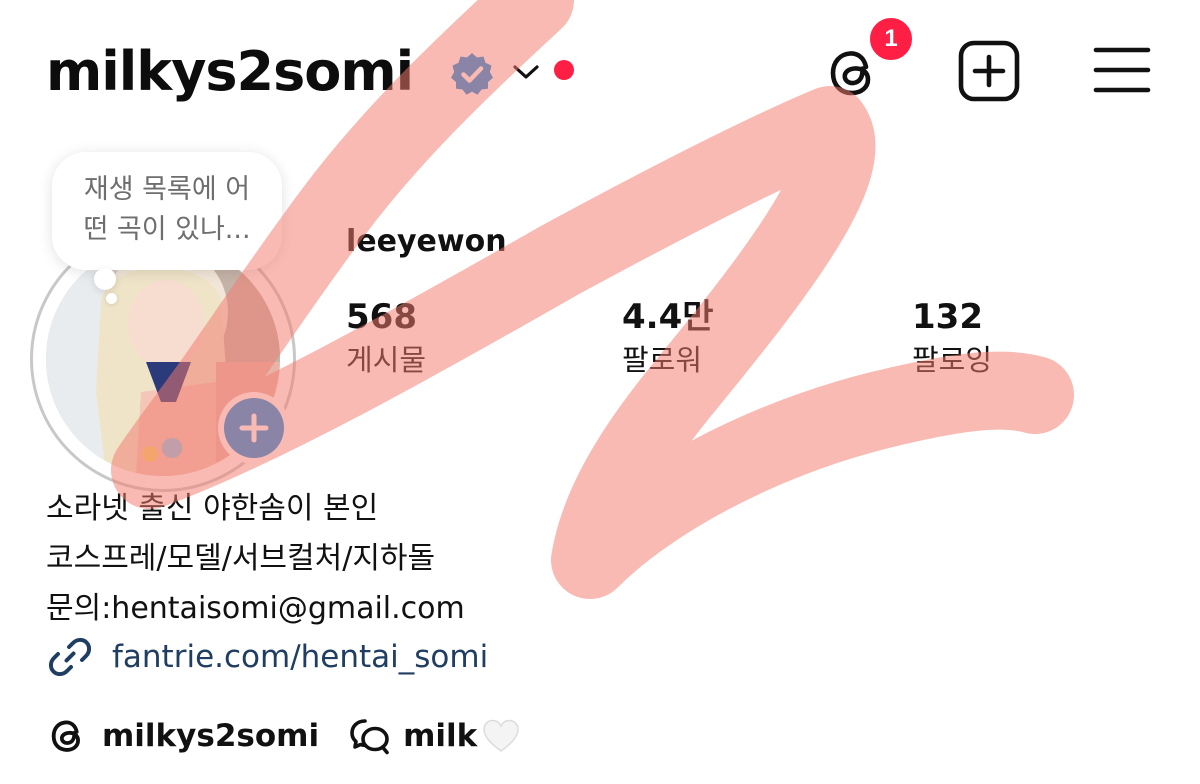  What do you see at coordinates (70, 657) in the screenshot?
I see `link-icon` at bounding box center [70, 657].